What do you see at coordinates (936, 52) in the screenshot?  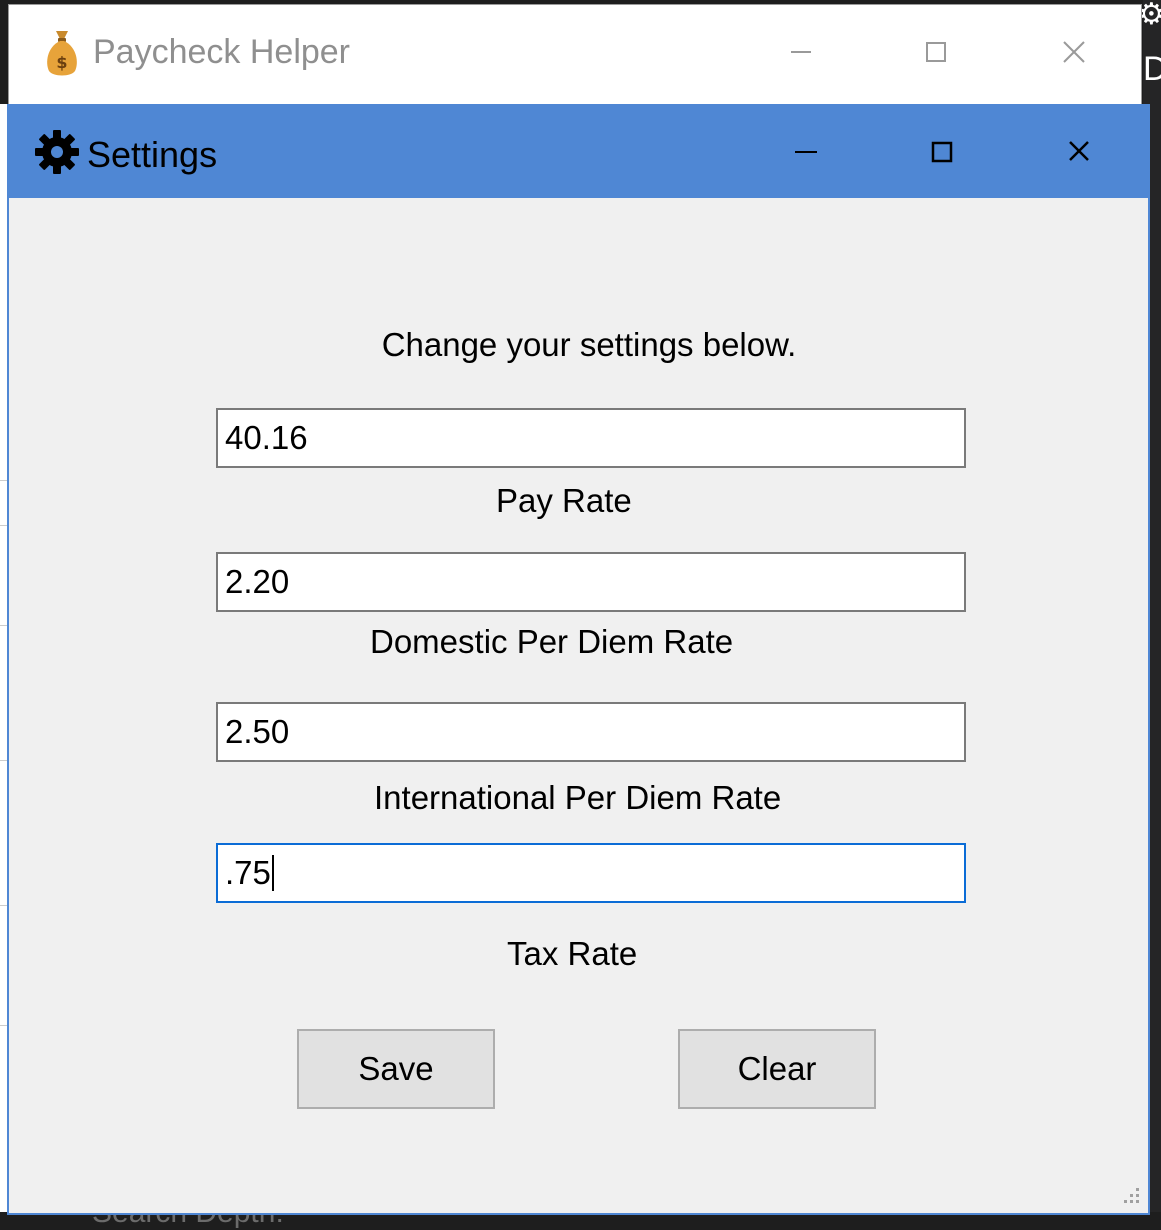 I see `main-maximize-button` at bounding box center [936, 52].